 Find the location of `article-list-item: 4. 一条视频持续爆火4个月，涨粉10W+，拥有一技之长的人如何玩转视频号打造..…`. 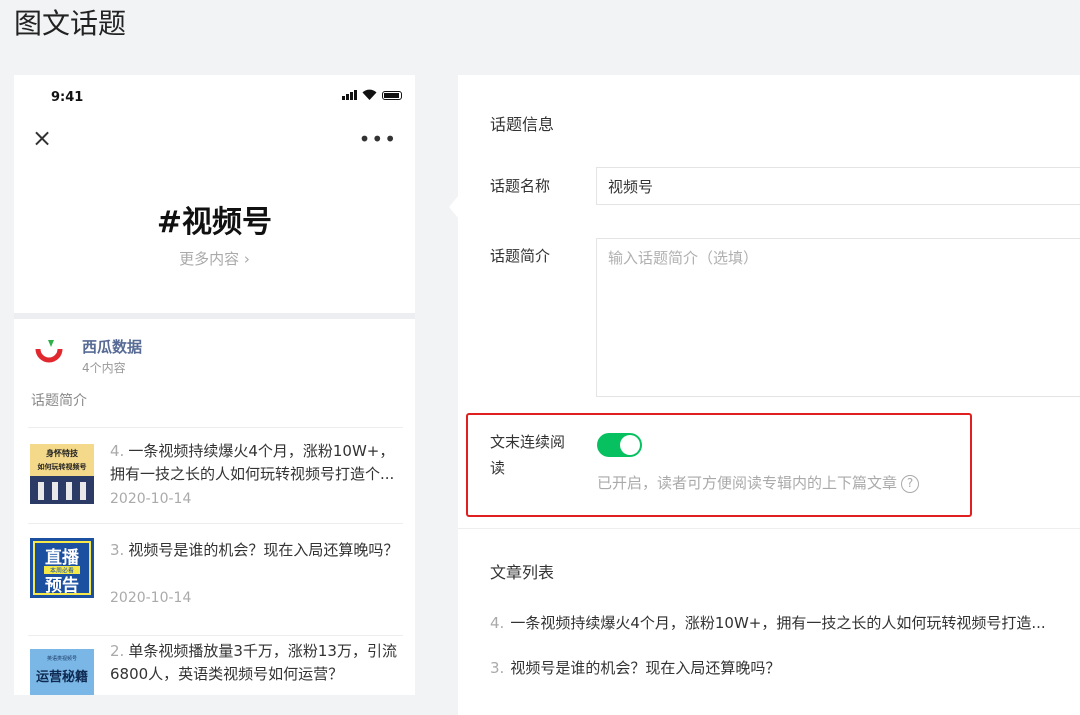

article-list-item: 4. 一条视频持续爆火4个月，涨粉10W+，拥有一技之长的人如何玩转视频号打造..… is located at coordinates (768, 622).